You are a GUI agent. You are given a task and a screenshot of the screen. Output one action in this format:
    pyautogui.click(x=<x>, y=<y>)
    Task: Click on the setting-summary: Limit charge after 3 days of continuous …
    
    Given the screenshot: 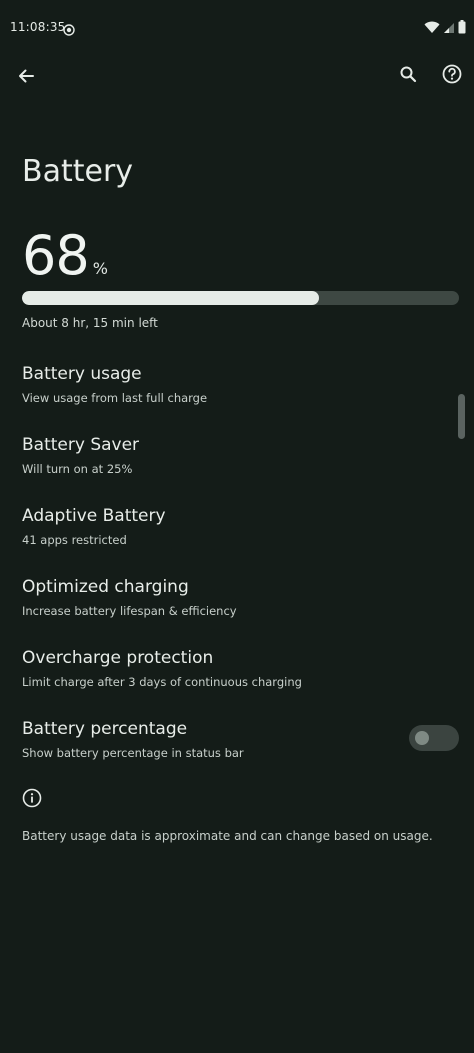 What is the action you would take?
    pyautogui.click(x=162, y=682)
    